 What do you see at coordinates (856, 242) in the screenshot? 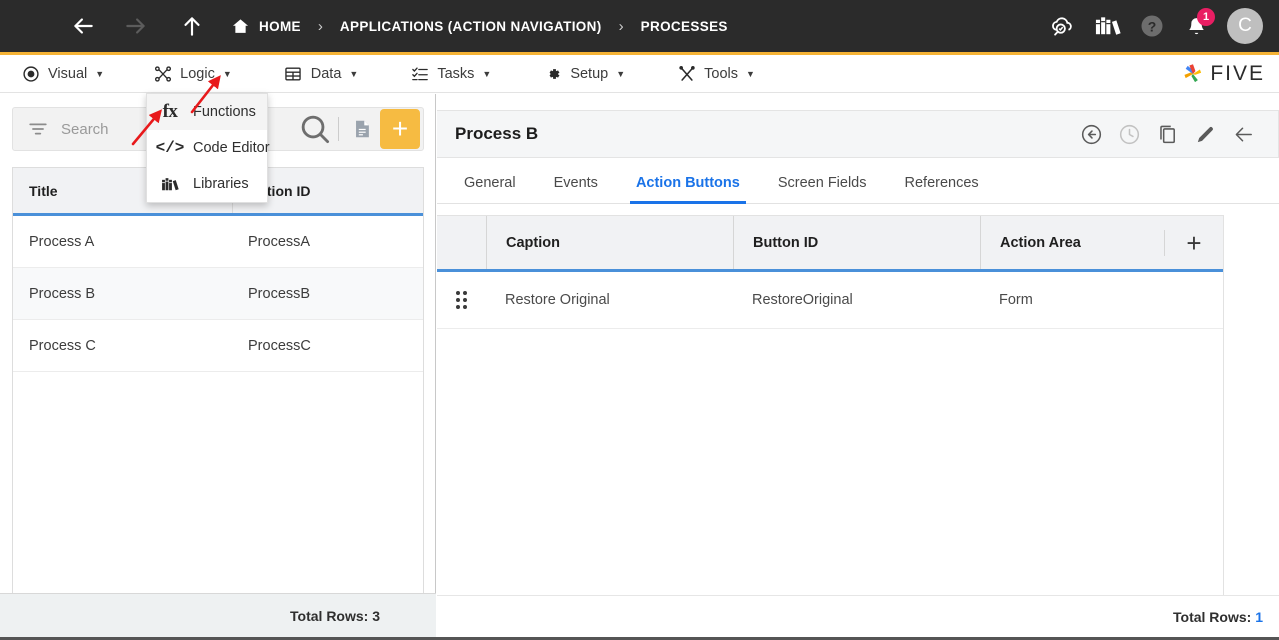
I see `column-header-button-id: Button ID` at bounding box center [856, 242].